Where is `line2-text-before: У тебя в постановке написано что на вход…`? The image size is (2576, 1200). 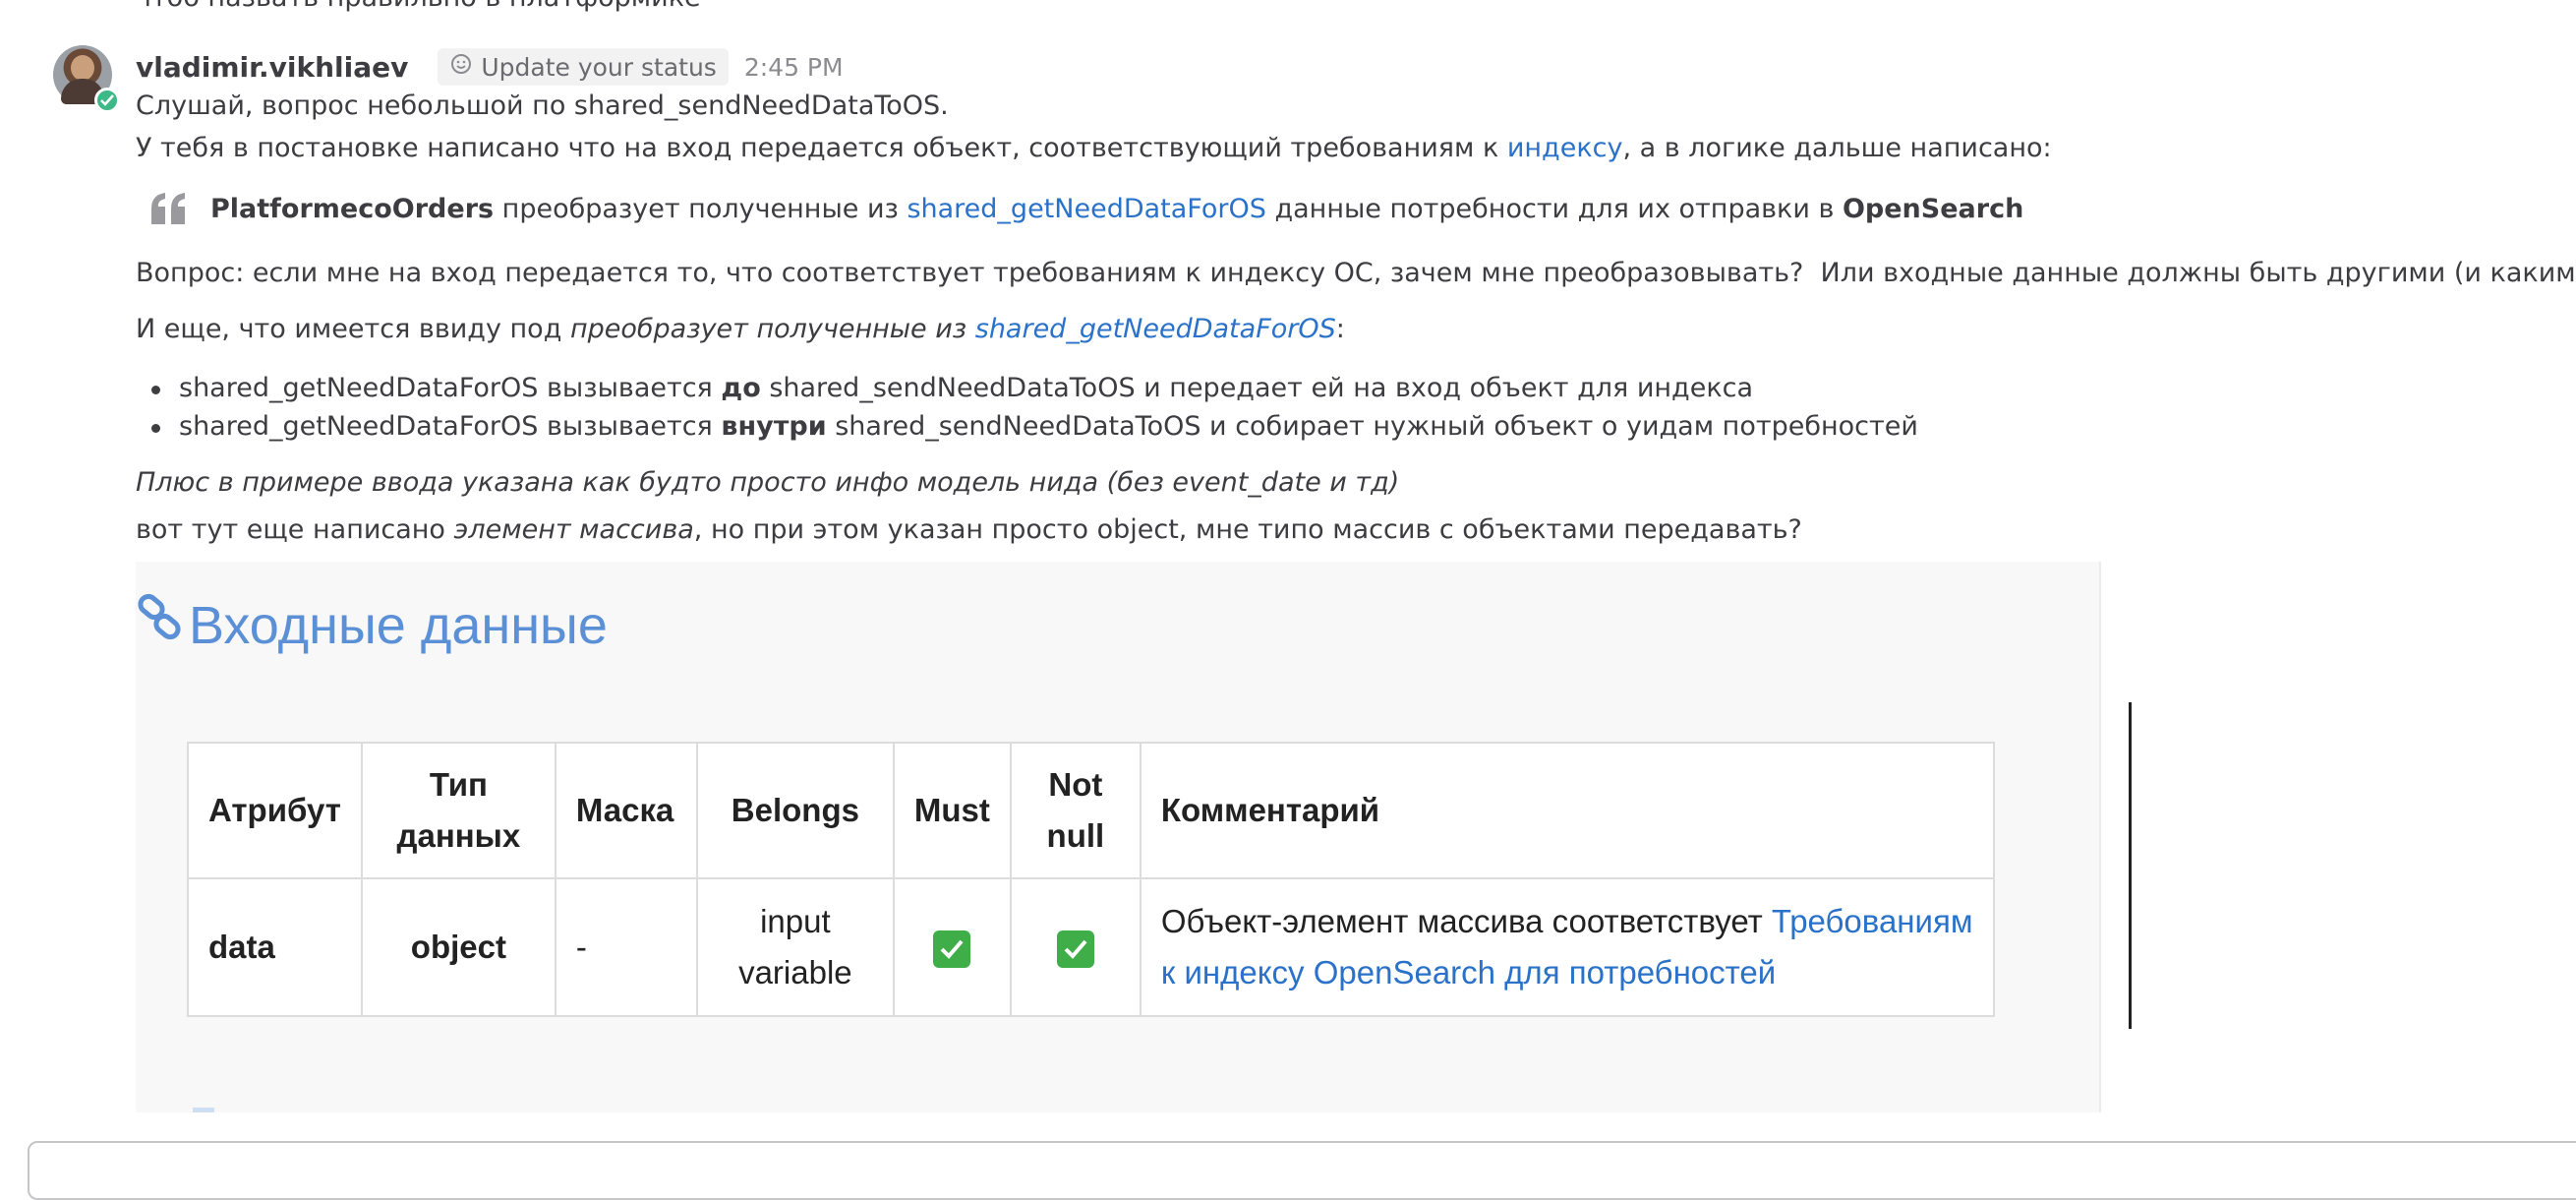 line2-text-before: У тебя в постановке написано что на вход… is located at coordinates (821, 148).